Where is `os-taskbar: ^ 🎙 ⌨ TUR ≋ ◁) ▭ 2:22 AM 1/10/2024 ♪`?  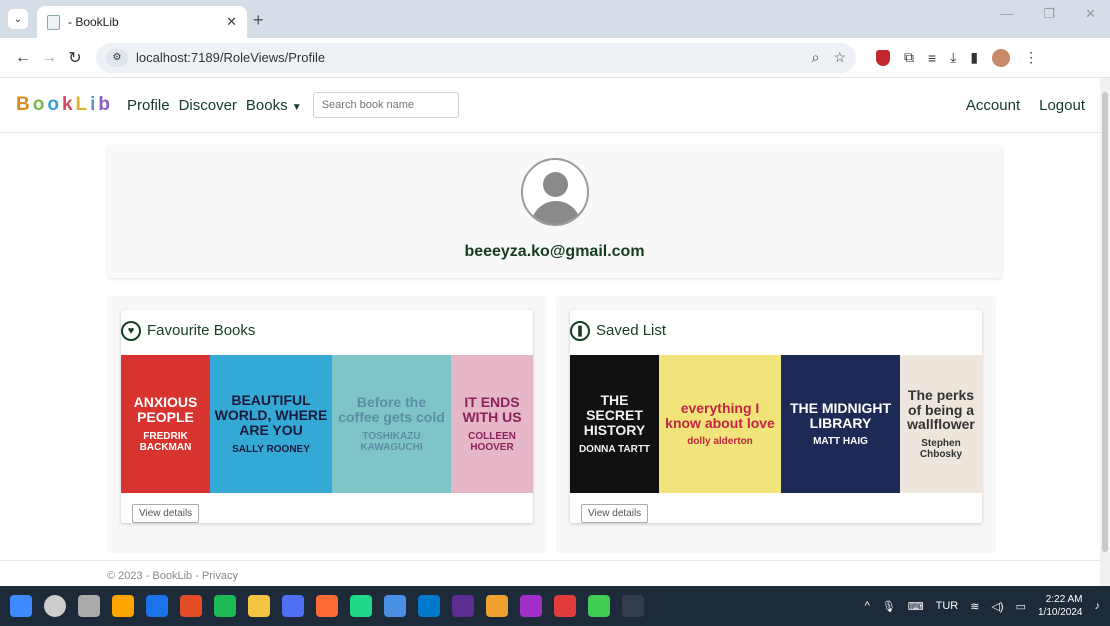
os-taskbar: ^ 🎙 ⌨ TUR ≋ ◁) ▭ 2:22 AM 1/10/2024 ♪ is located at coordinates (555, 606).